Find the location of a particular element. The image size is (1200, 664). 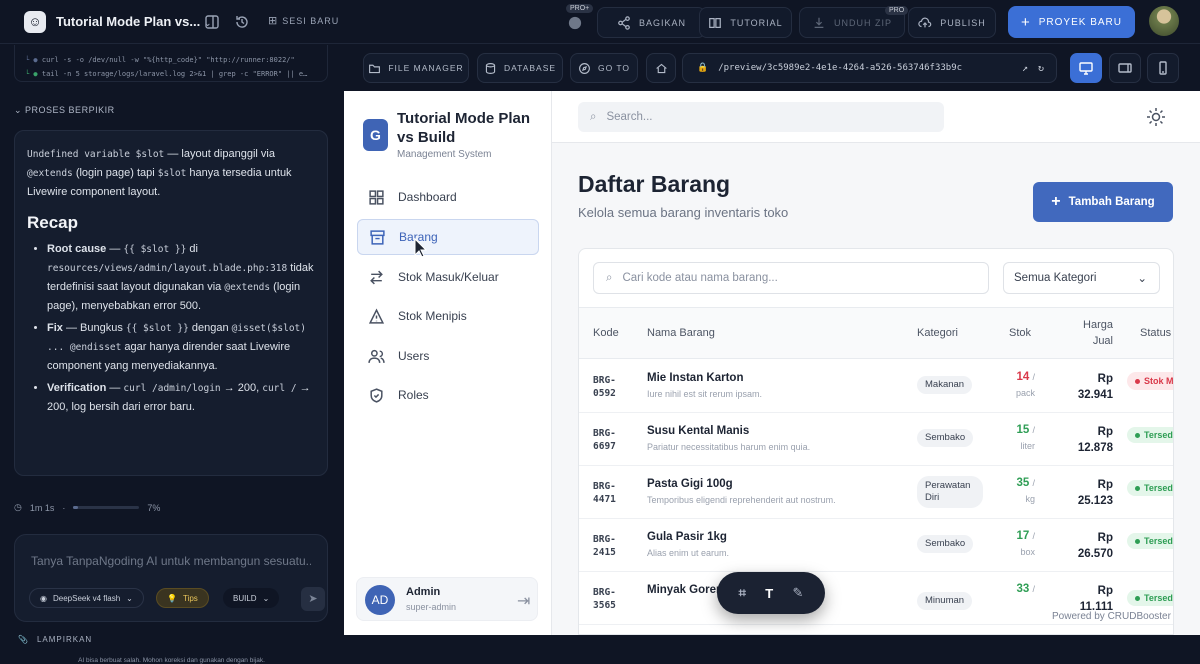

progress-bar is located at coordinates (106, 507).